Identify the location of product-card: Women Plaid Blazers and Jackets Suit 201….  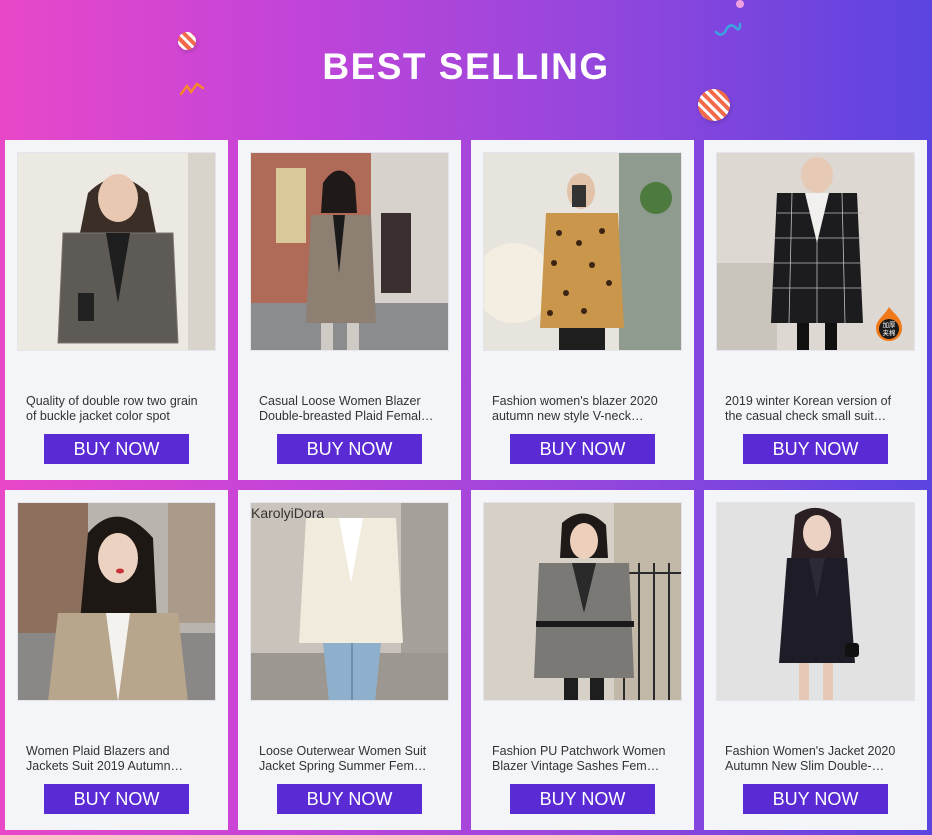
(116, 660).